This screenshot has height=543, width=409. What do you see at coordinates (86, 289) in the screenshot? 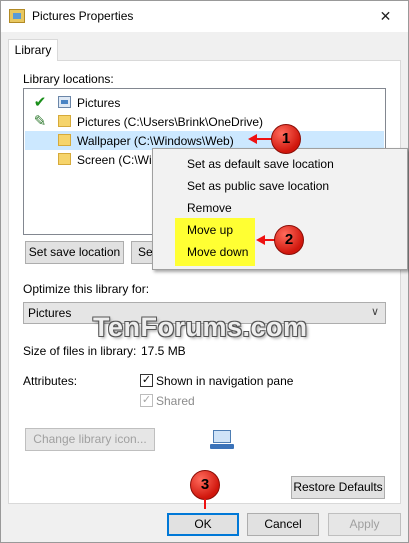
I see `optimize-label: Optimize this library for:` at bounding box center [86, 289].